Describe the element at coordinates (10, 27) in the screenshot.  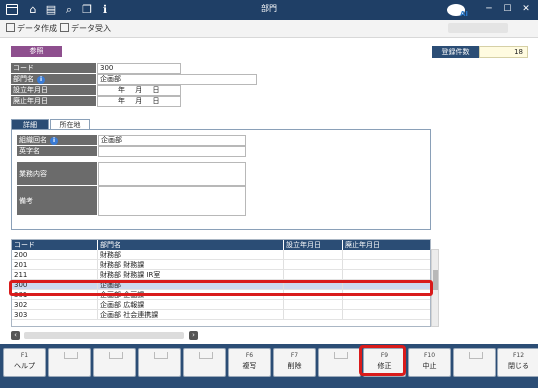
I see `create-data-icon` at that location.